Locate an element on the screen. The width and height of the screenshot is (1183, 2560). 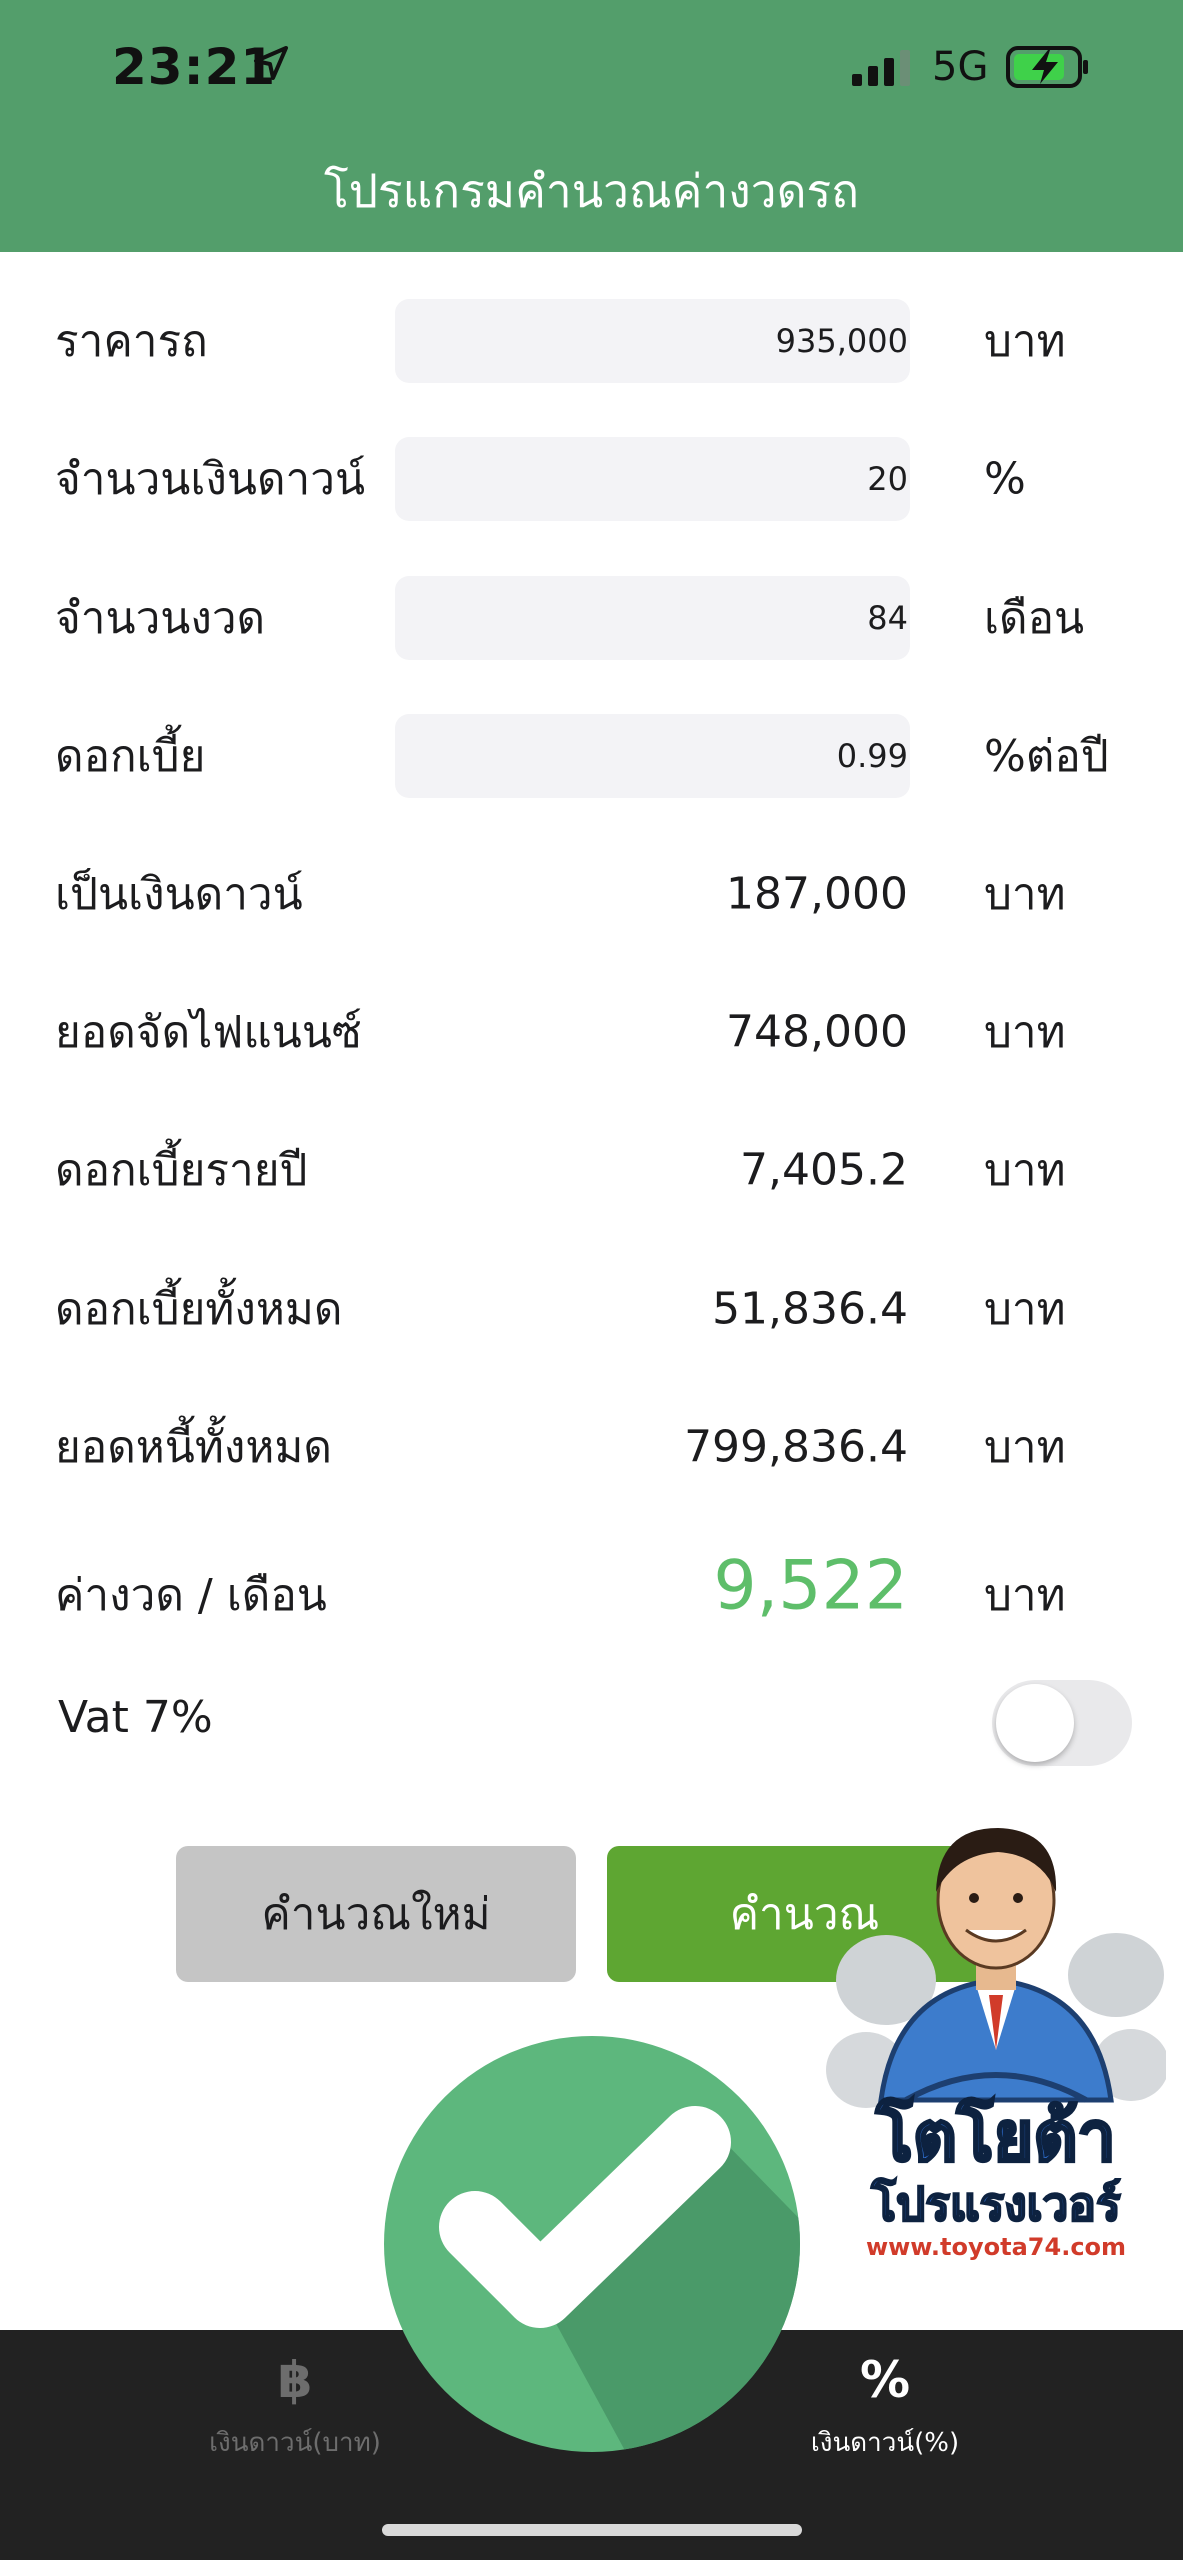
monthly-payment-value: 9,522 is located at coordinates (810, 1586).